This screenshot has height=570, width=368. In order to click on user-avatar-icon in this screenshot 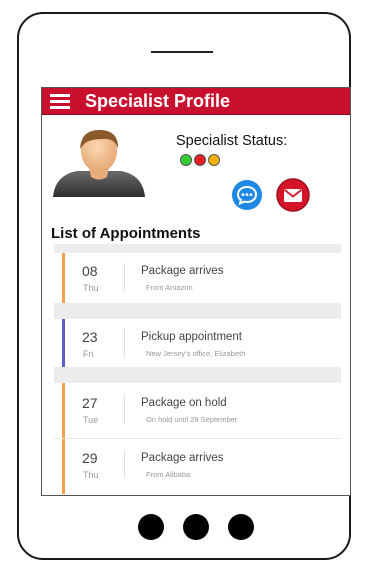, I will do `click(99, 163)`.